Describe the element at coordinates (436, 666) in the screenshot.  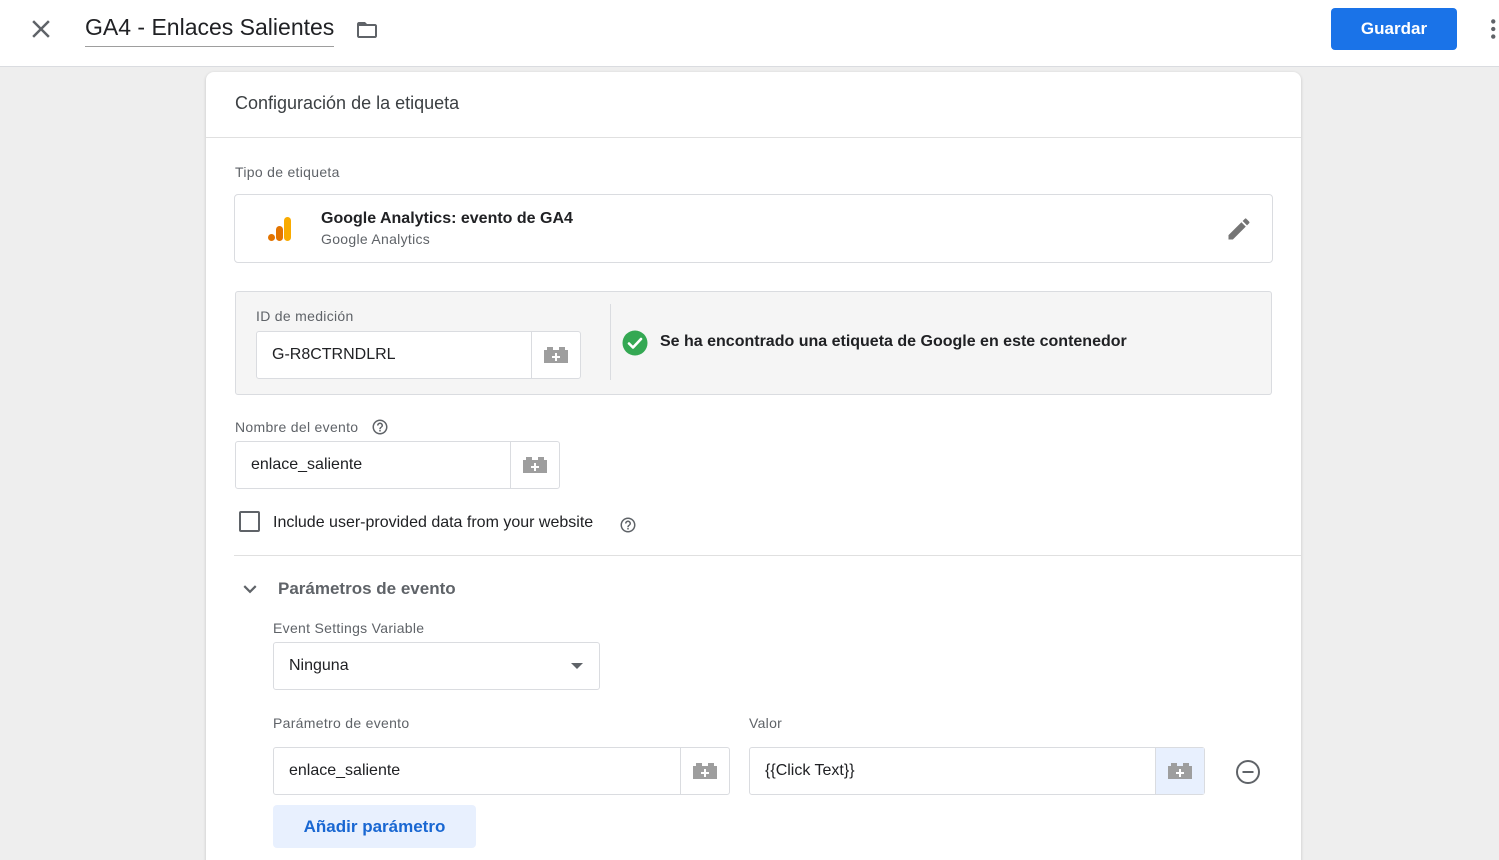
I see `settings-variable-select: Ninguna` at that location.